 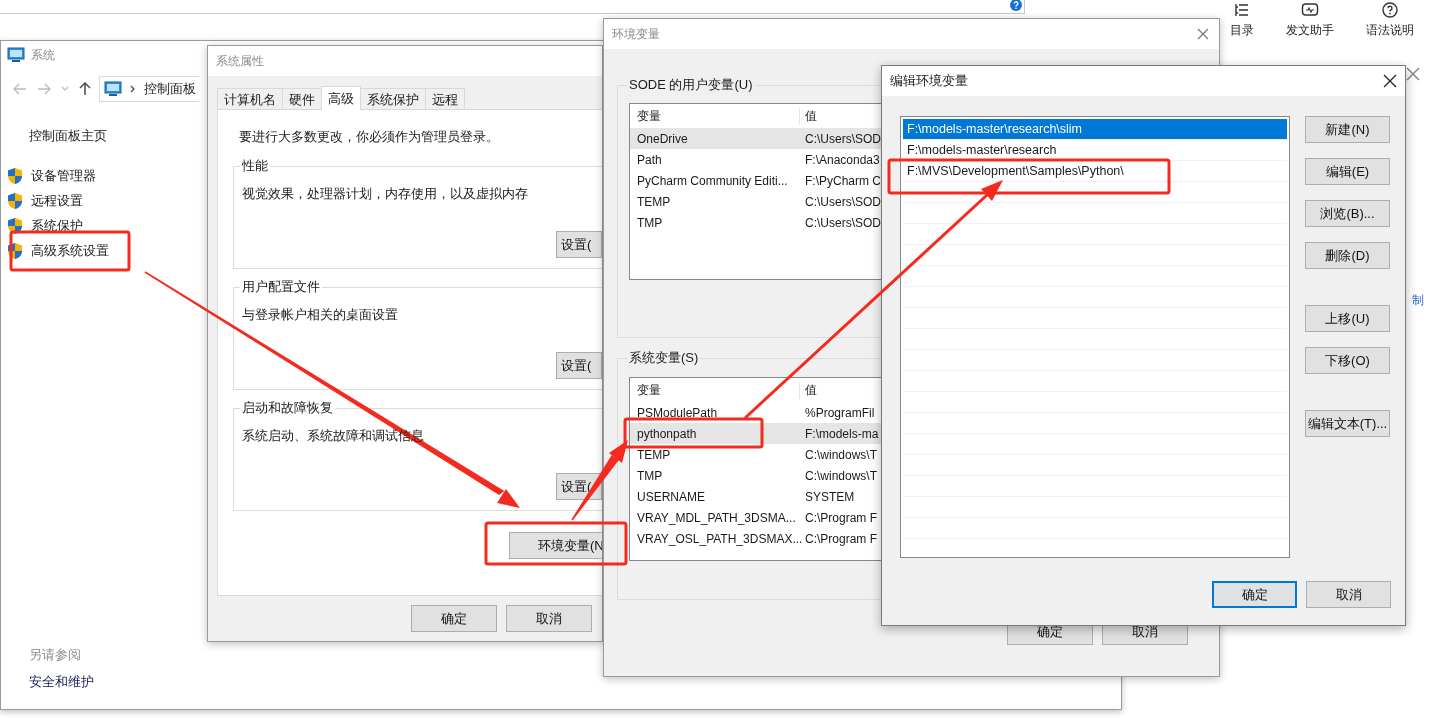 What do you see at coordinates (555, 545) in the screenshot?
I see `environment-variables-button: 环境变量(N` at bounding box center [555, 545].